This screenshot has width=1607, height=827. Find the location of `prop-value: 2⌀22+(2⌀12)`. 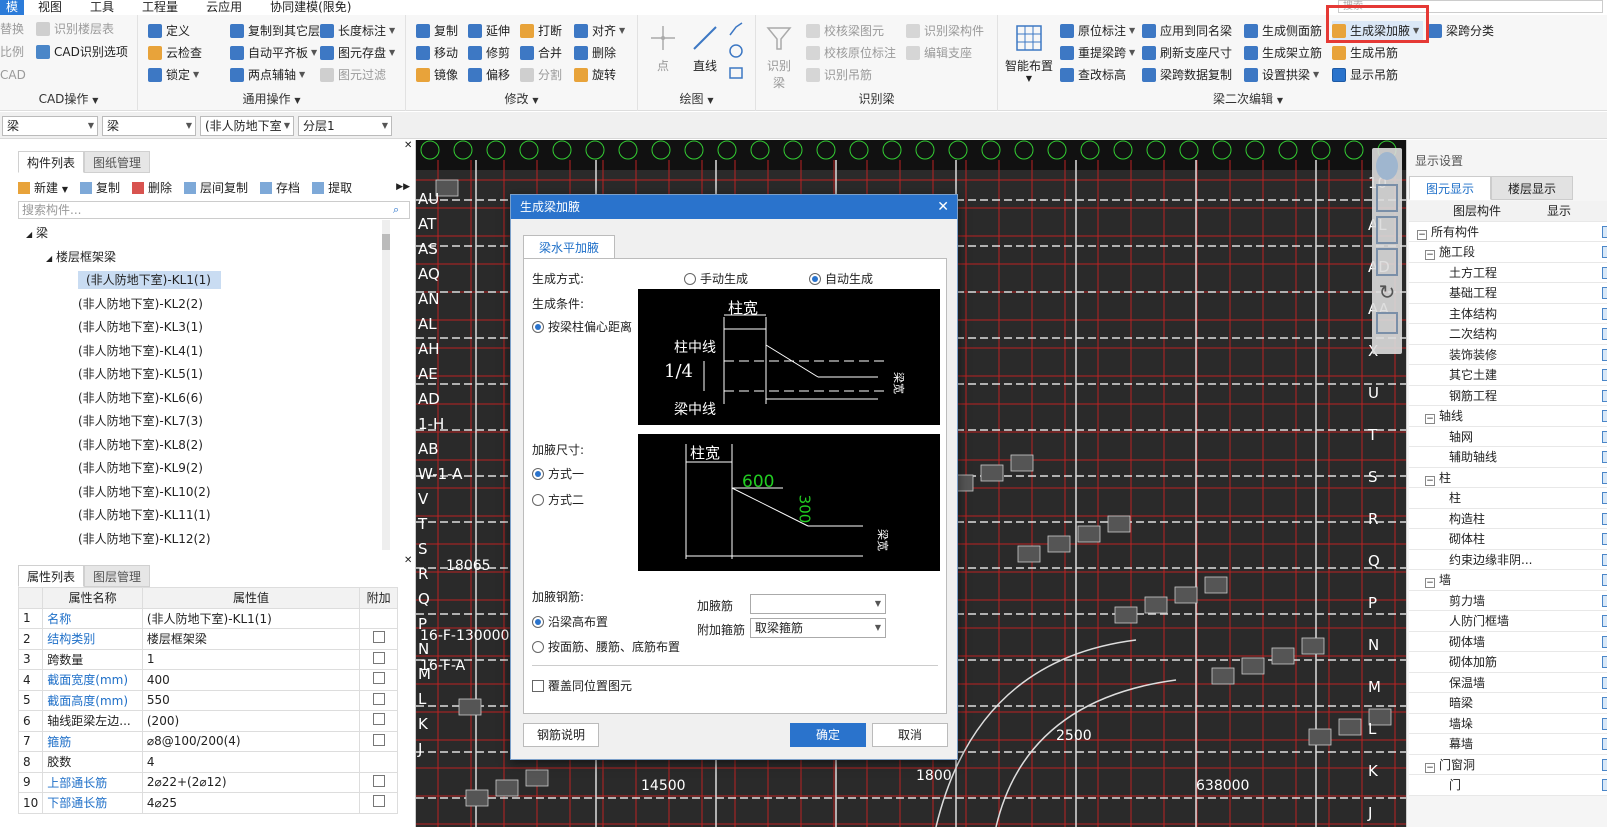

prop-value: 2⌀22+(2⌀12) is located at coordinates (251, 782).